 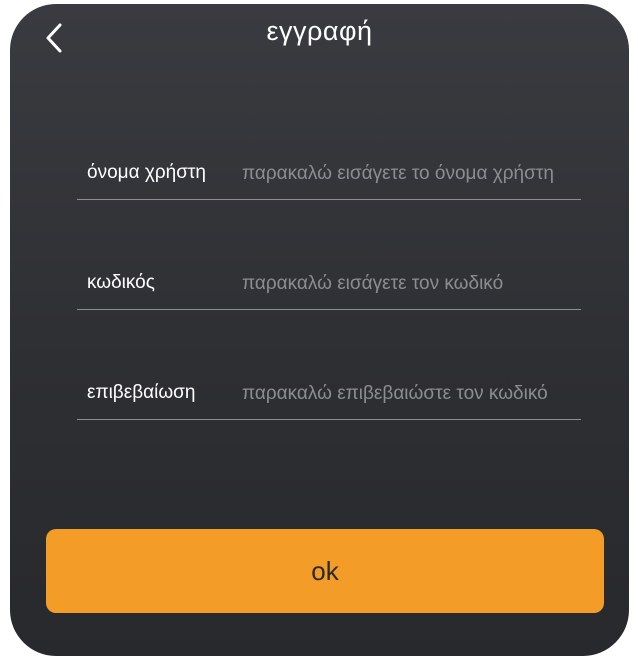 I want to click on password-input, so click(x=412, y=284).